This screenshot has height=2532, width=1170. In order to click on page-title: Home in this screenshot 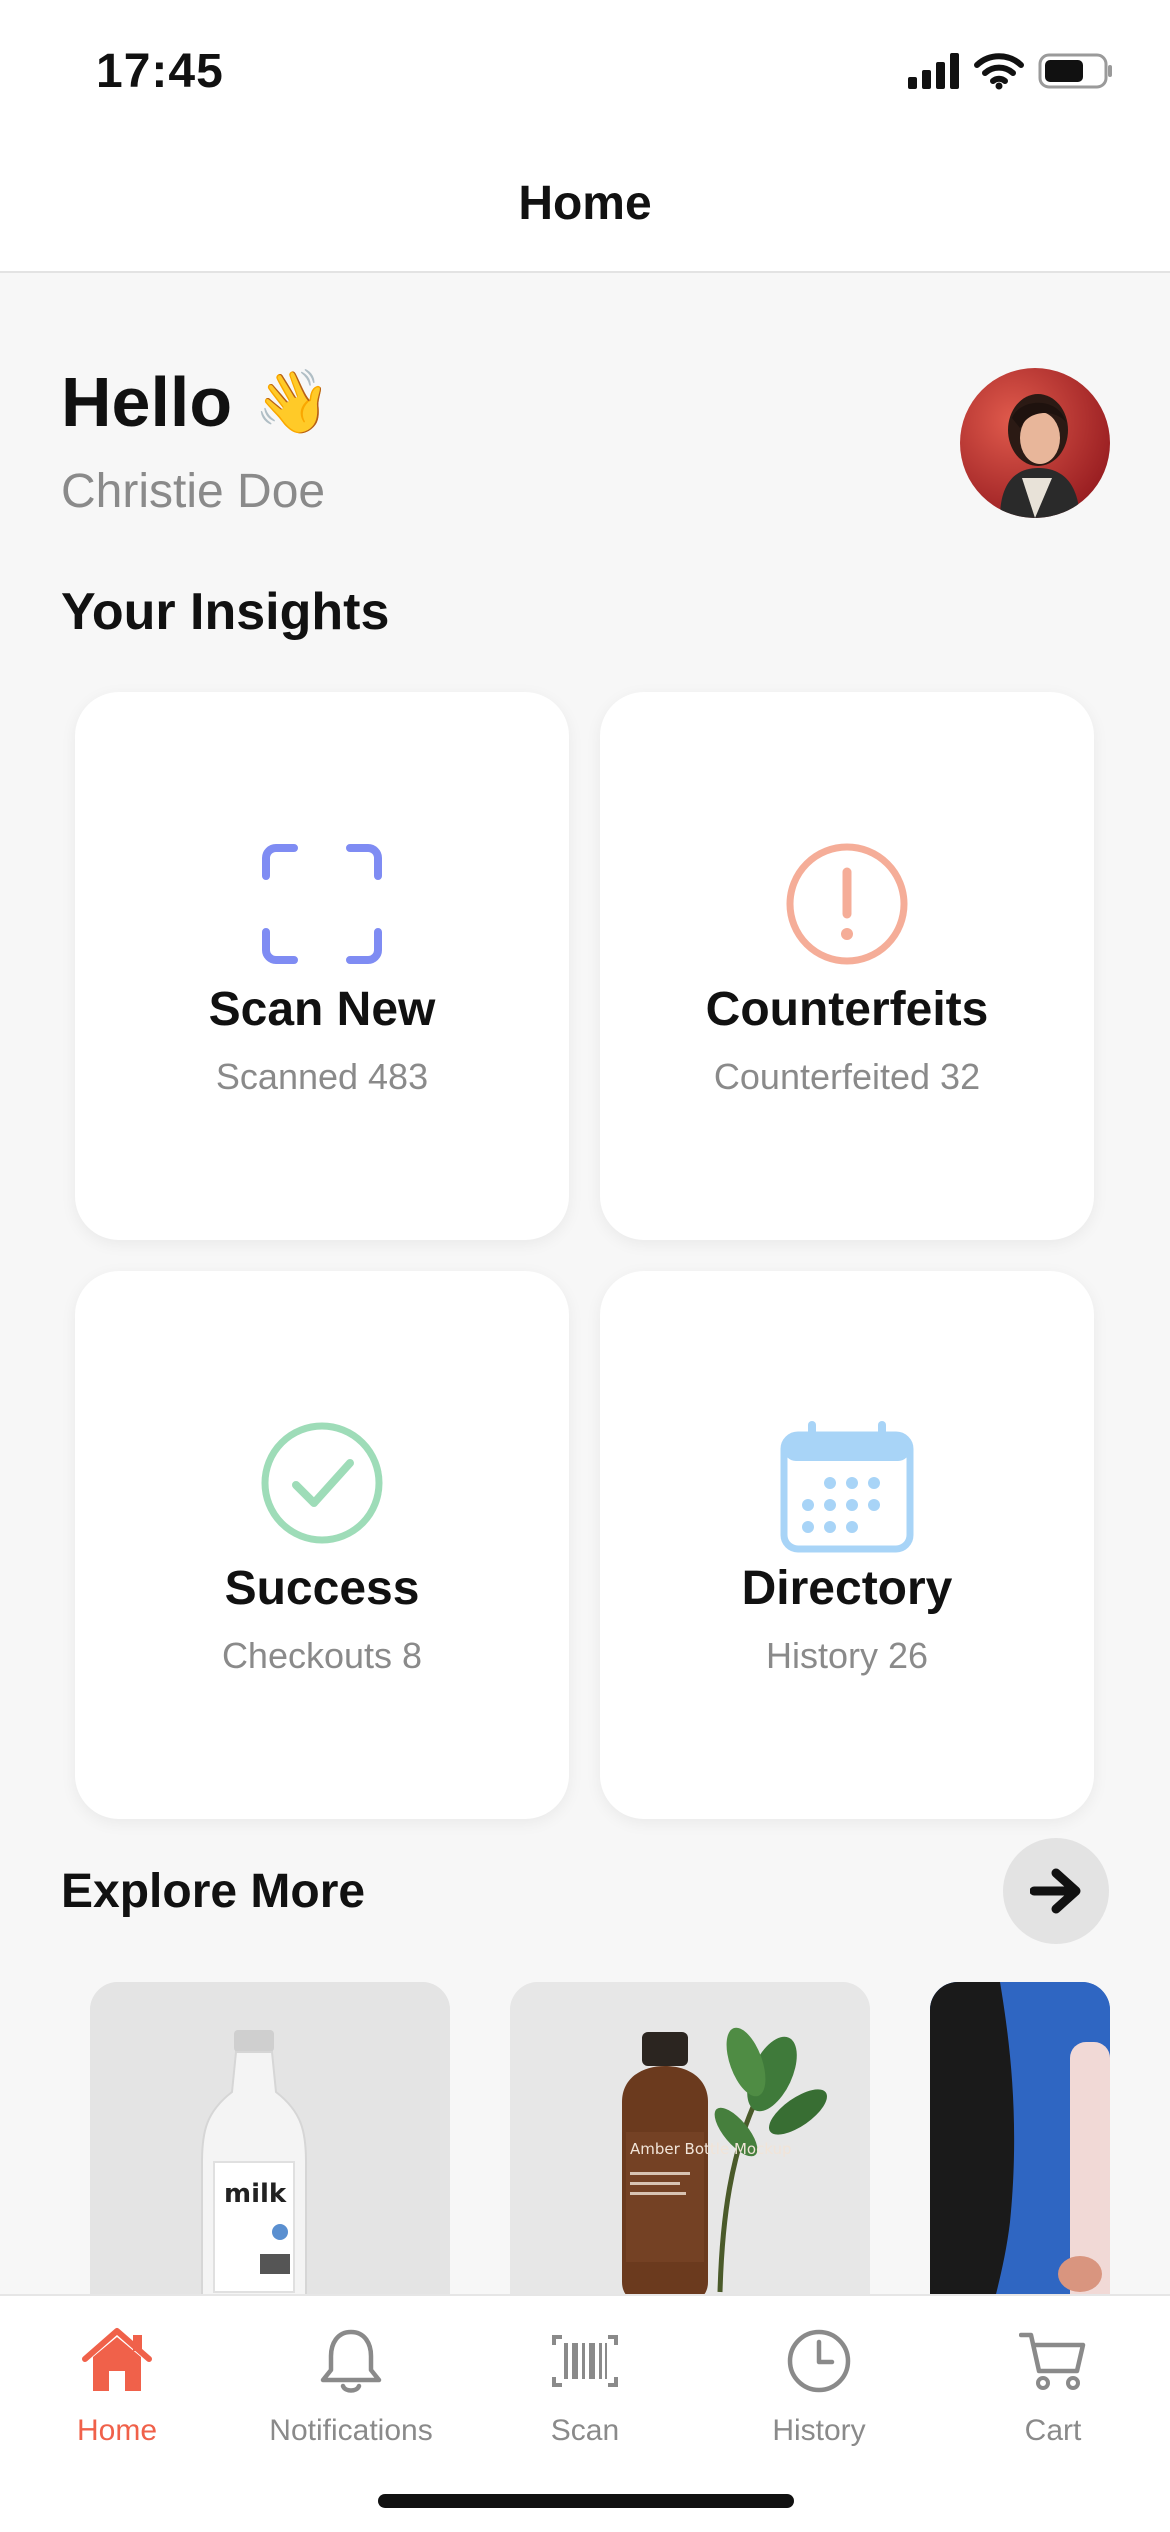, I will do `click(585, 203)`.